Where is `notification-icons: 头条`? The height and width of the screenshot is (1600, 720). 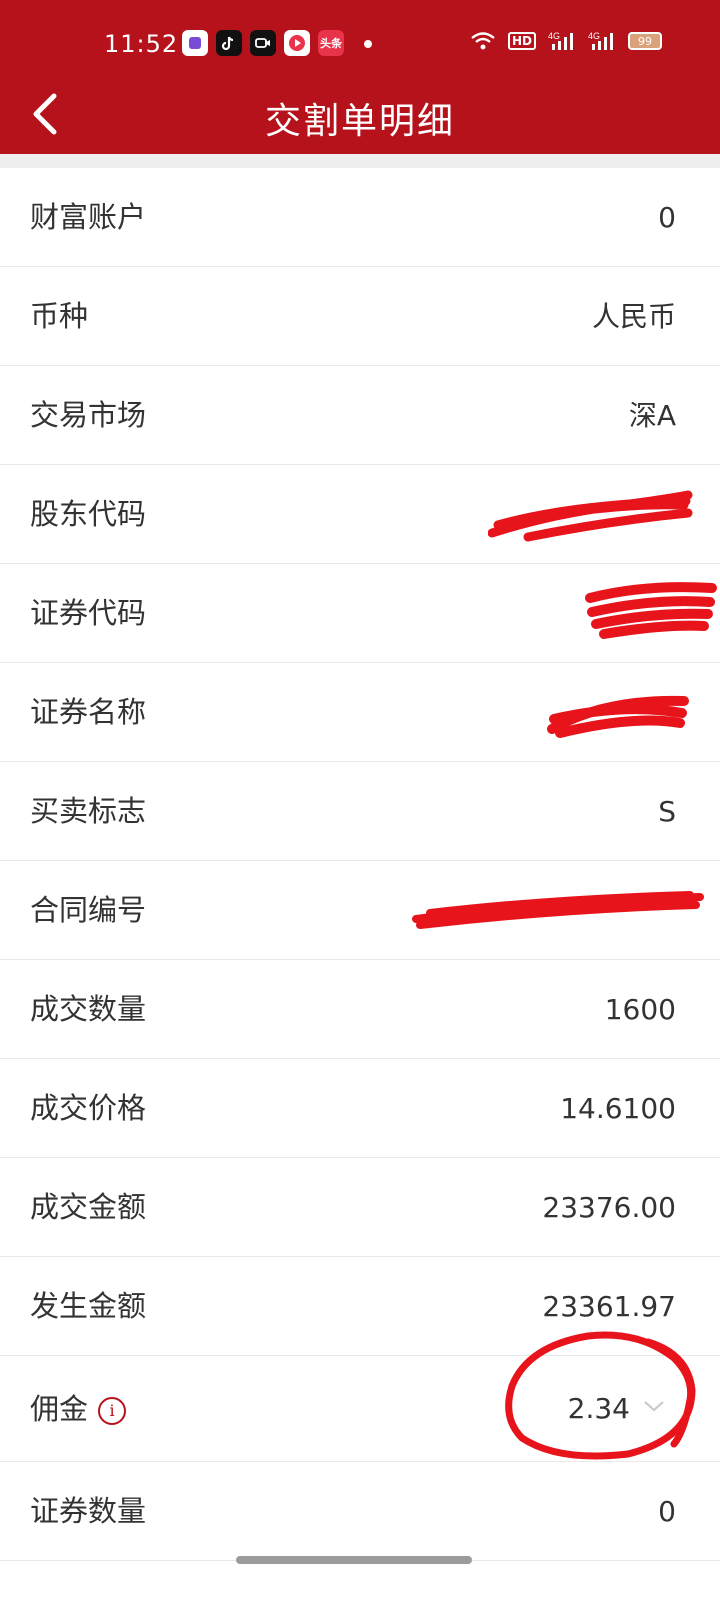 notification-icons: 头条 is located at coordinates (263, 43).